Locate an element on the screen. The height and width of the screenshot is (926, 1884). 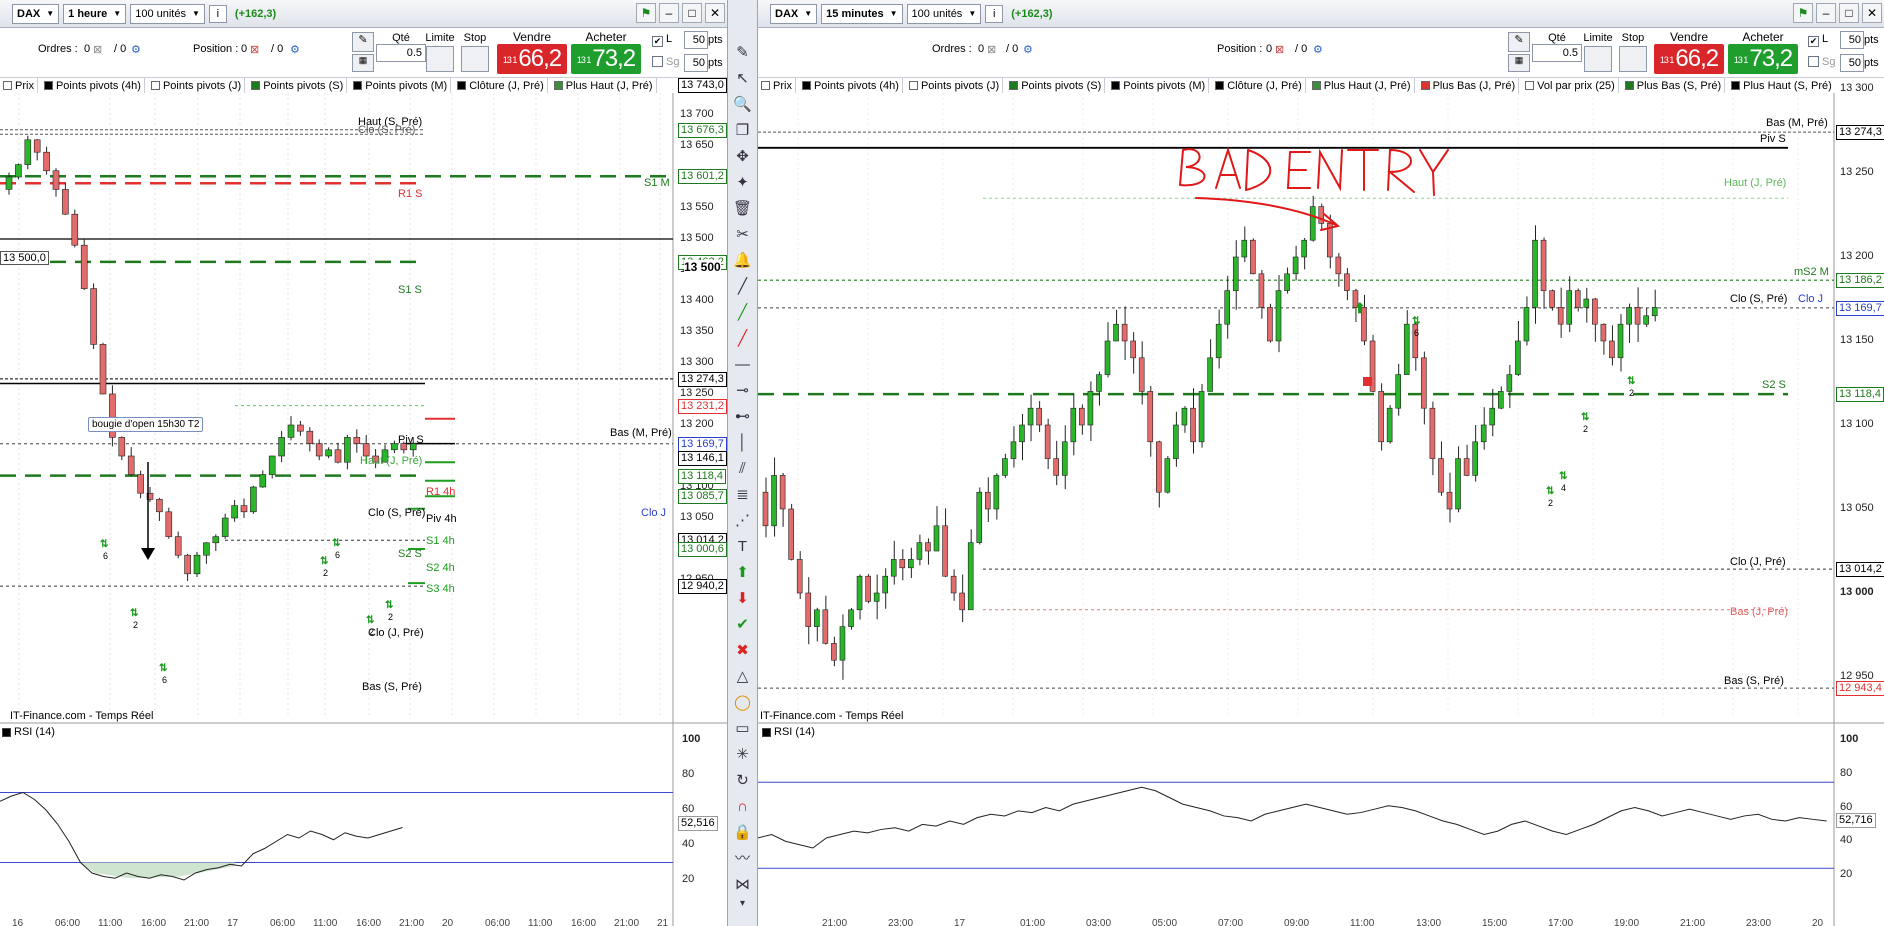
trash-icon: 🗑 is located at coordinates (742, 208).